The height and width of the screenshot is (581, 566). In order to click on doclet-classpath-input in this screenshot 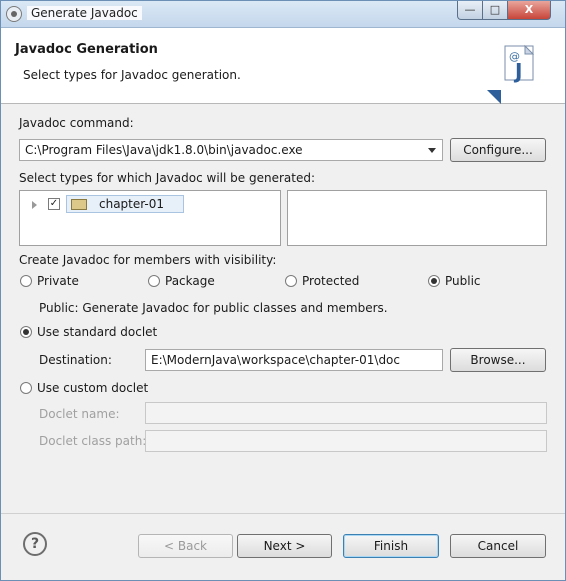, I will do `click(346, 441)`.